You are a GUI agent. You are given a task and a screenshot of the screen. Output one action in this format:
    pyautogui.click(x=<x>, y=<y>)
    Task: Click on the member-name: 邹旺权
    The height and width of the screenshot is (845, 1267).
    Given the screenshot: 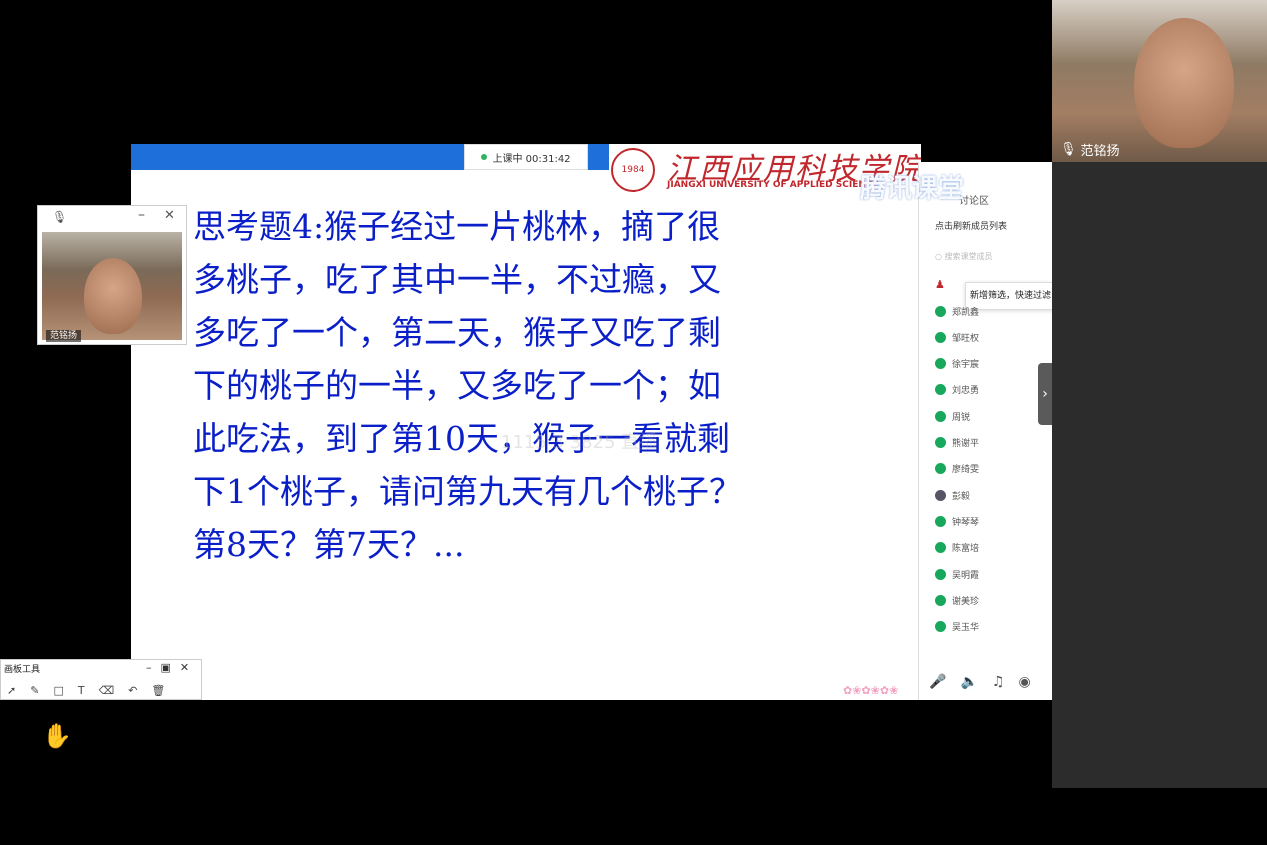 What is the action you would take?
    pyautogui.click(x=966, y=338)
    